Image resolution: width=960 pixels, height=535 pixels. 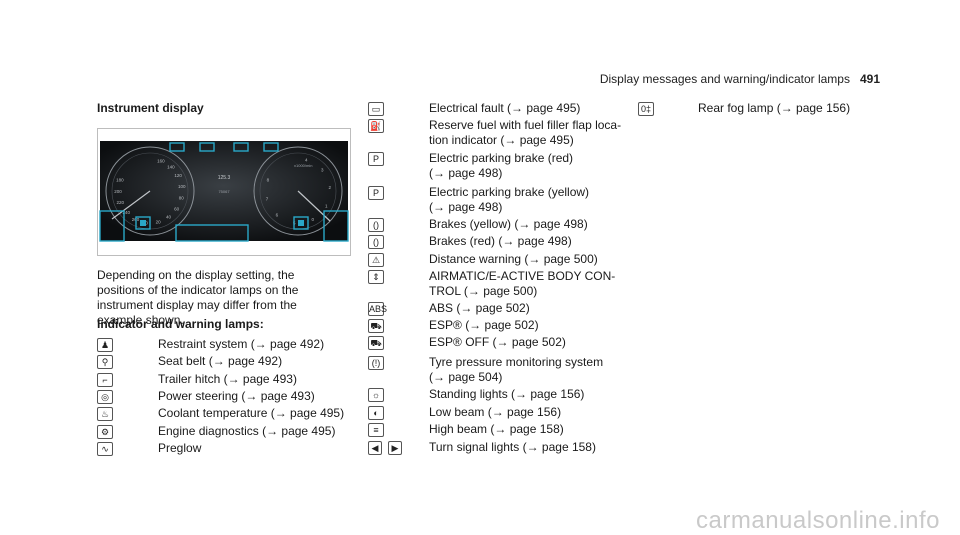 I want to click on trailer-hitch-icon: ⌐, so click(x=105, y=380).